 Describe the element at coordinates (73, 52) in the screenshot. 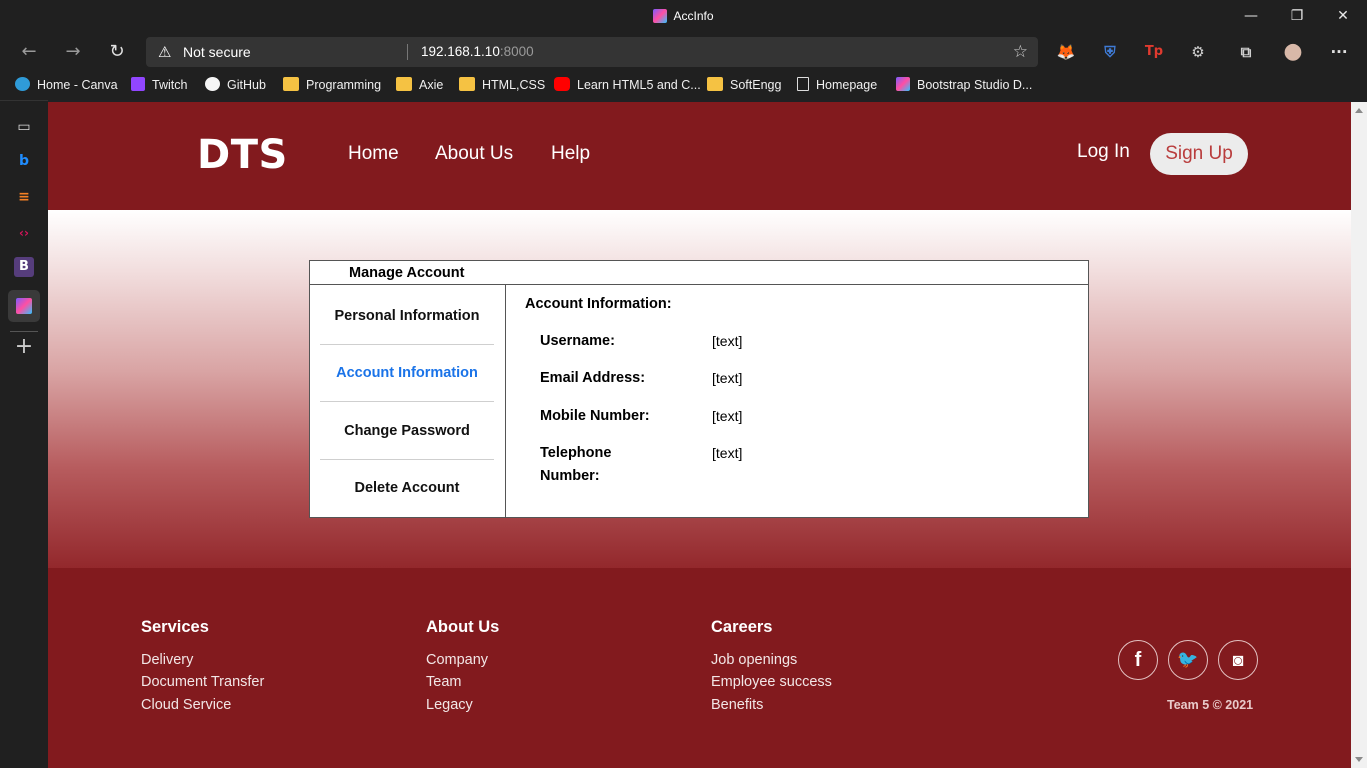

I see `forward-button: →` at that location.